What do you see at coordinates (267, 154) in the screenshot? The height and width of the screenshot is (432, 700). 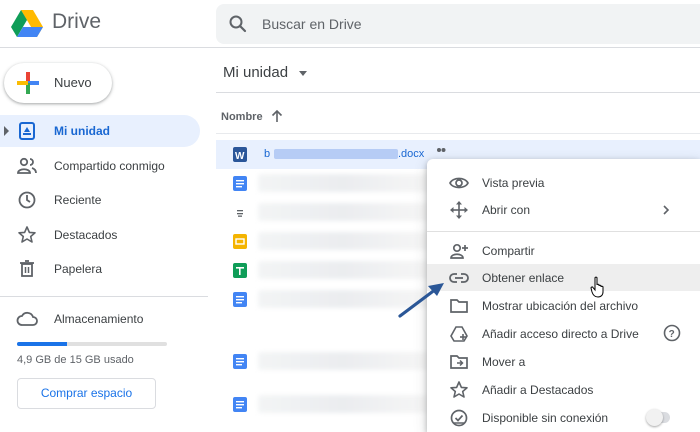 I see `file-name-prefix: b` at bounding box center [267, 154].